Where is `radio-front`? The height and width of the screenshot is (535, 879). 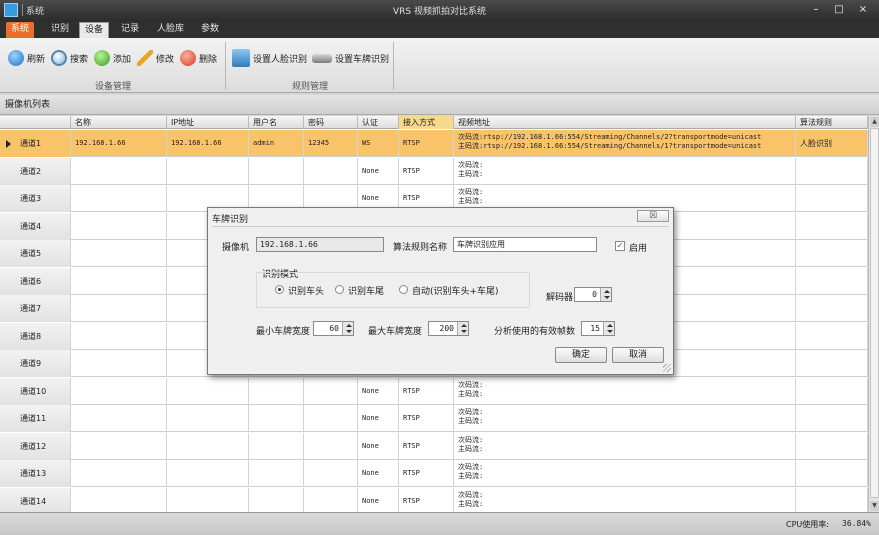 radio-front is located at coordinates (279, 289).